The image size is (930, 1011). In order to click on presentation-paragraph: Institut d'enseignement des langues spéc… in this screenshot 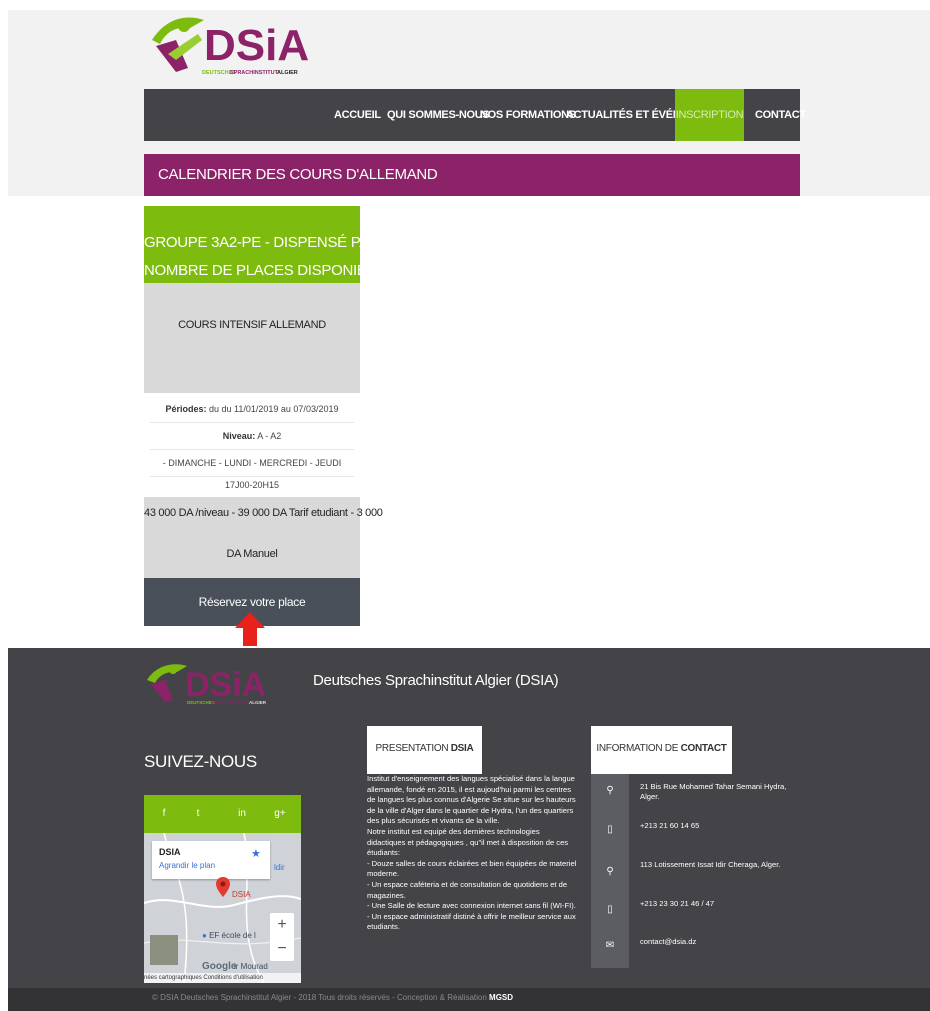, I will do `click(471, 800)`.